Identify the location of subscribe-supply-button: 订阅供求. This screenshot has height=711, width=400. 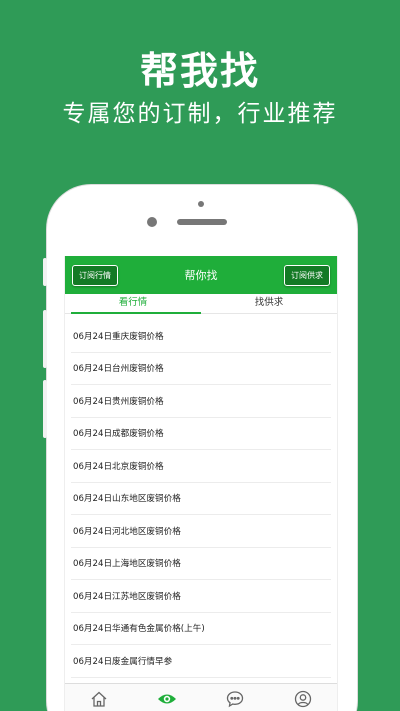
(307, 275).